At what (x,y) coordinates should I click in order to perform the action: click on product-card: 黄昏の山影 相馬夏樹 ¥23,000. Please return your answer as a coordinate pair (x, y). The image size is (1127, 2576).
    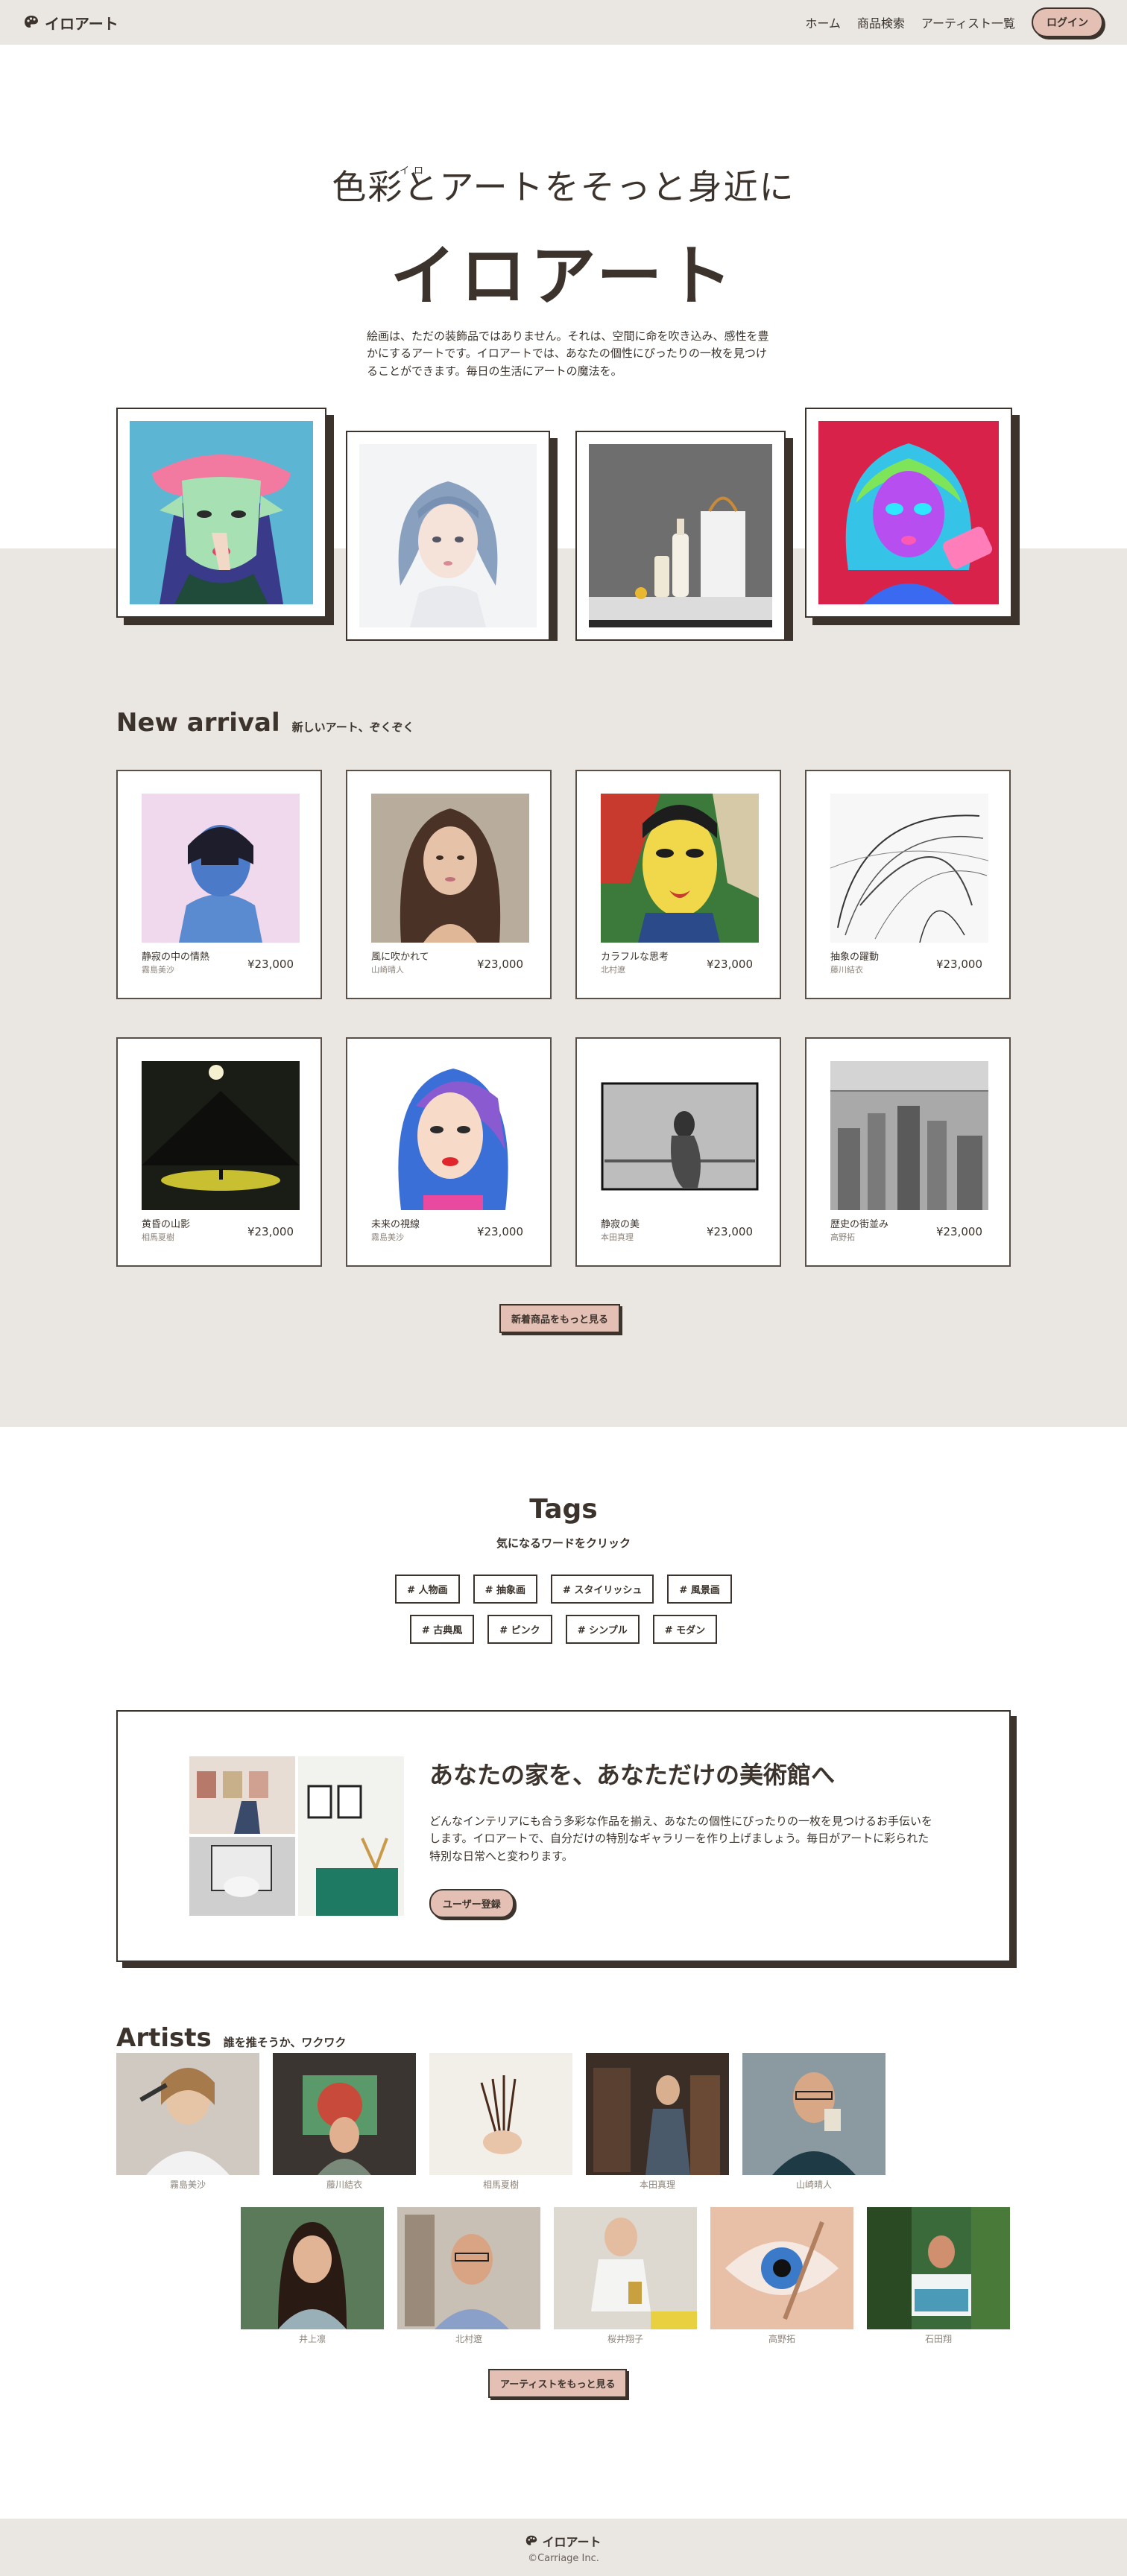
    Looking at the image, I should click on (219, 1152).